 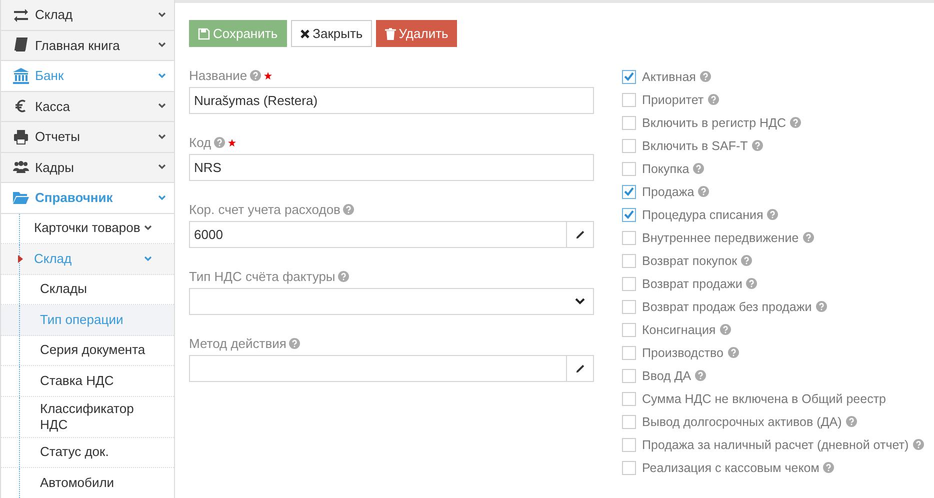 I want to click on select-field, so click(x=391, y=301).